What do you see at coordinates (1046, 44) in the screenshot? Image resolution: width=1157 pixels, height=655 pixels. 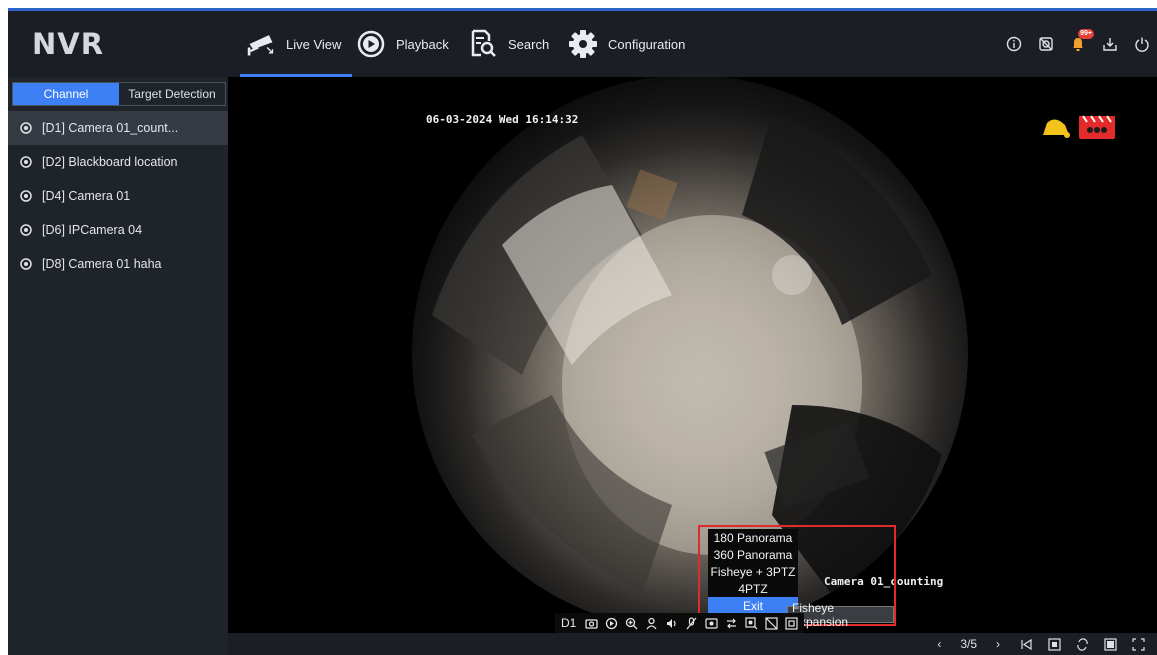 I see `record-off-icon` at bounding box center [1046, 44].